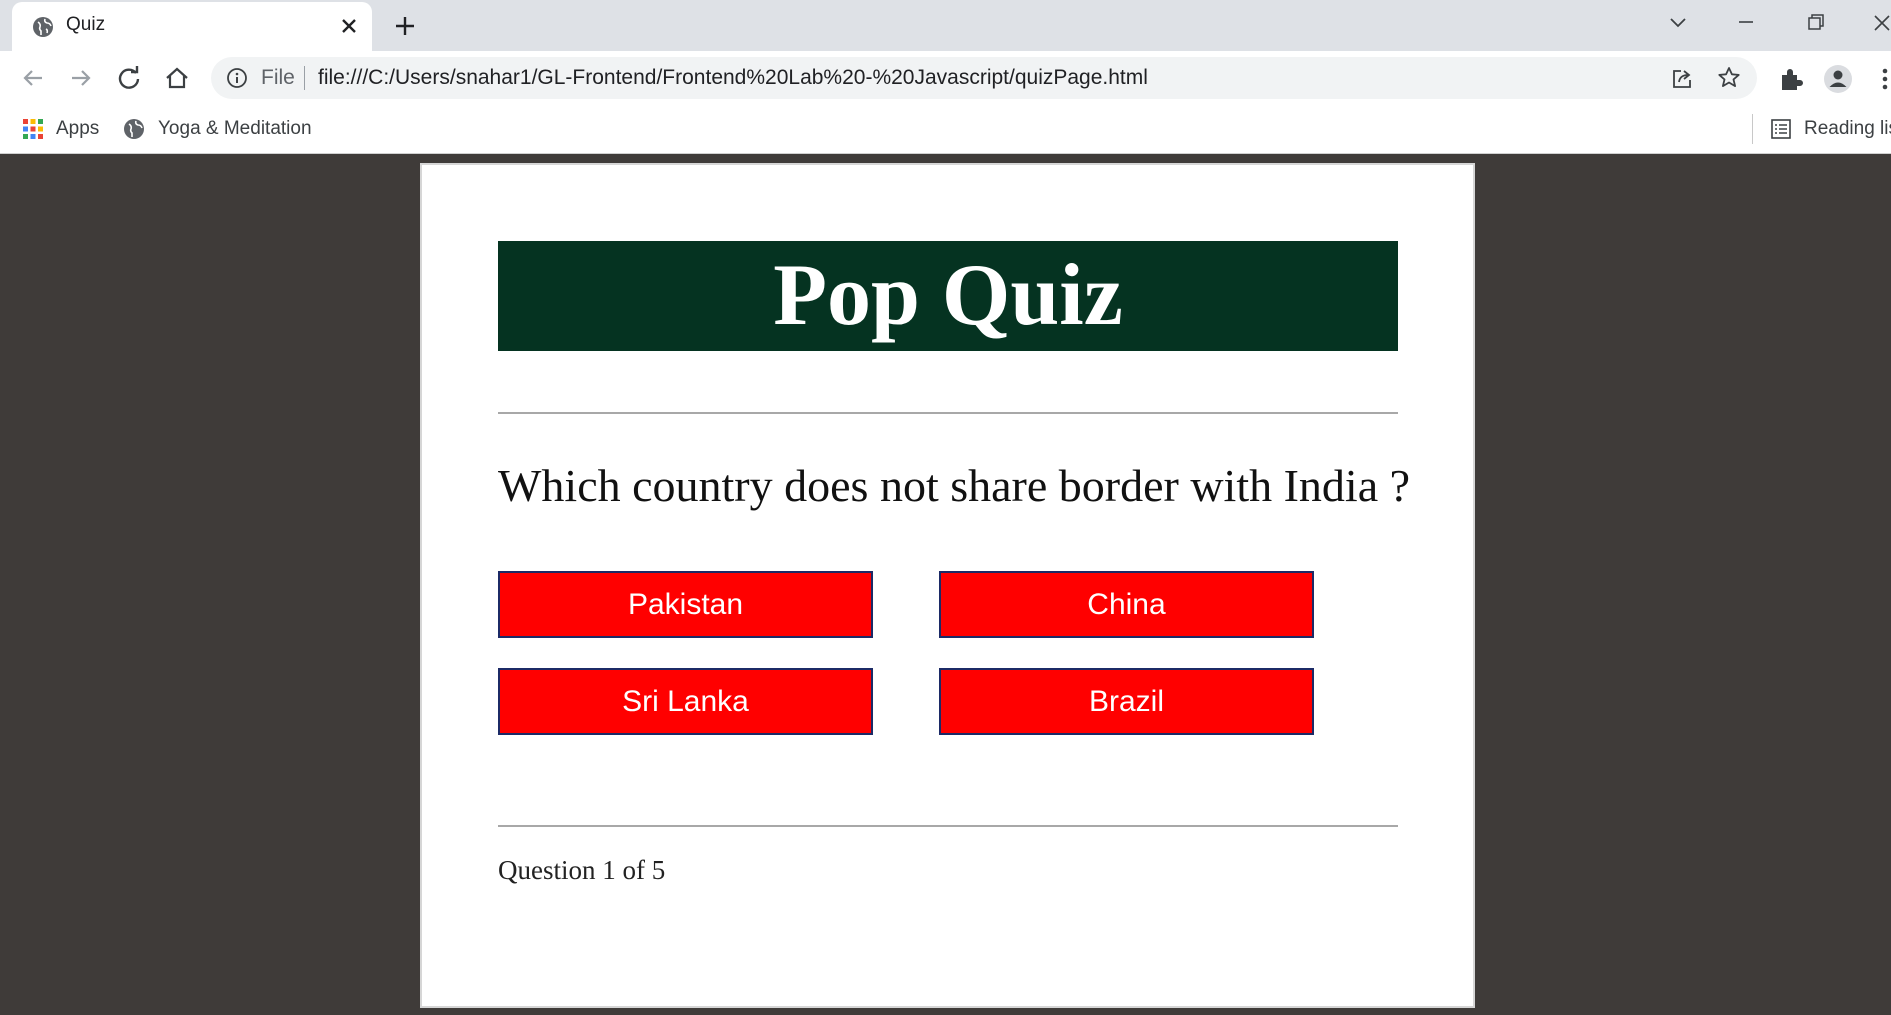  What do you see at coordinates (129, 78) in the screenshot?
I see `reload-icon` at bounding box center [129, 78].